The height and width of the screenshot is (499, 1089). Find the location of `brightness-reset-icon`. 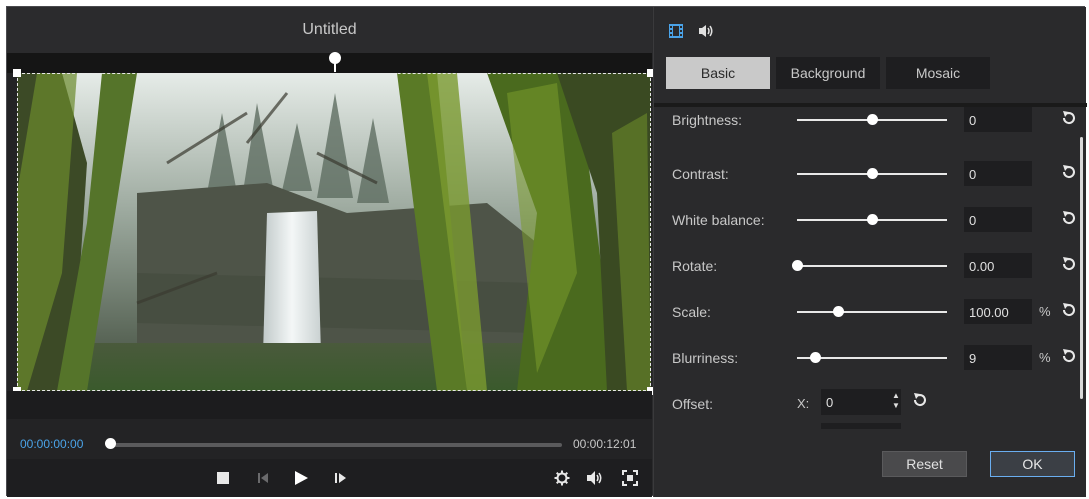

brightness-reset-icon is located at coordinates (1070, 119).